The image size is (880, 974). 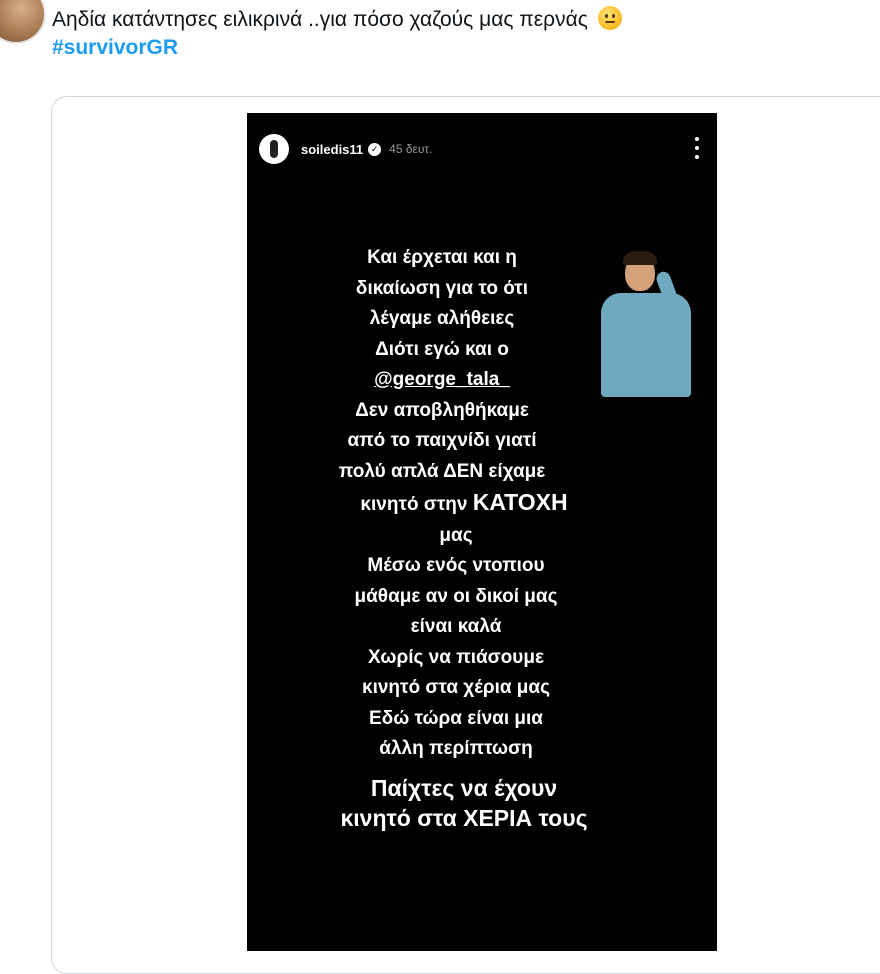 What do you see at coordinates (442, 440) in the screenshot?
I see `story-line: από το παιχνίδι γιατί` at bounding box center [442, 440].